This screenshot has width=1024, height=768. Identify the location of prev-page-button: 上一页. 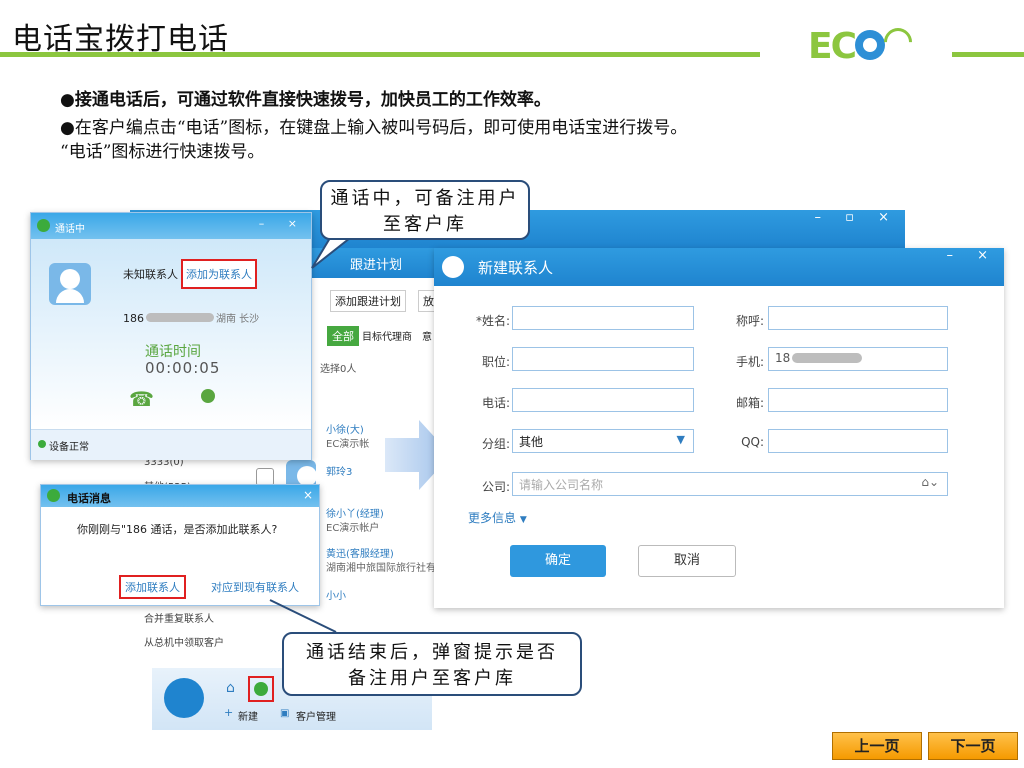
(877, 746).